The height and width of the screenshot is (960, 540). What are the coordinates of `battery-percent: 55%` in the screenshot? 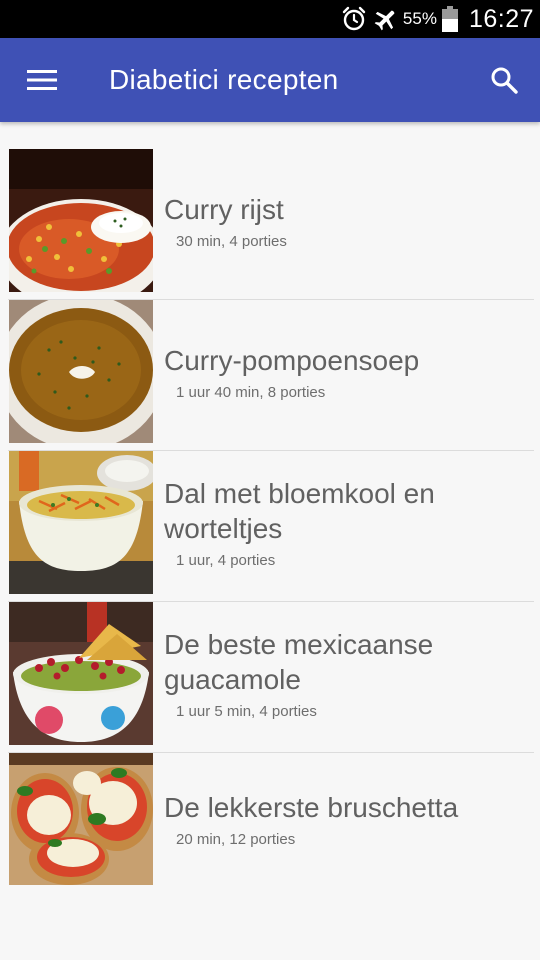 It's located at (419, 18).